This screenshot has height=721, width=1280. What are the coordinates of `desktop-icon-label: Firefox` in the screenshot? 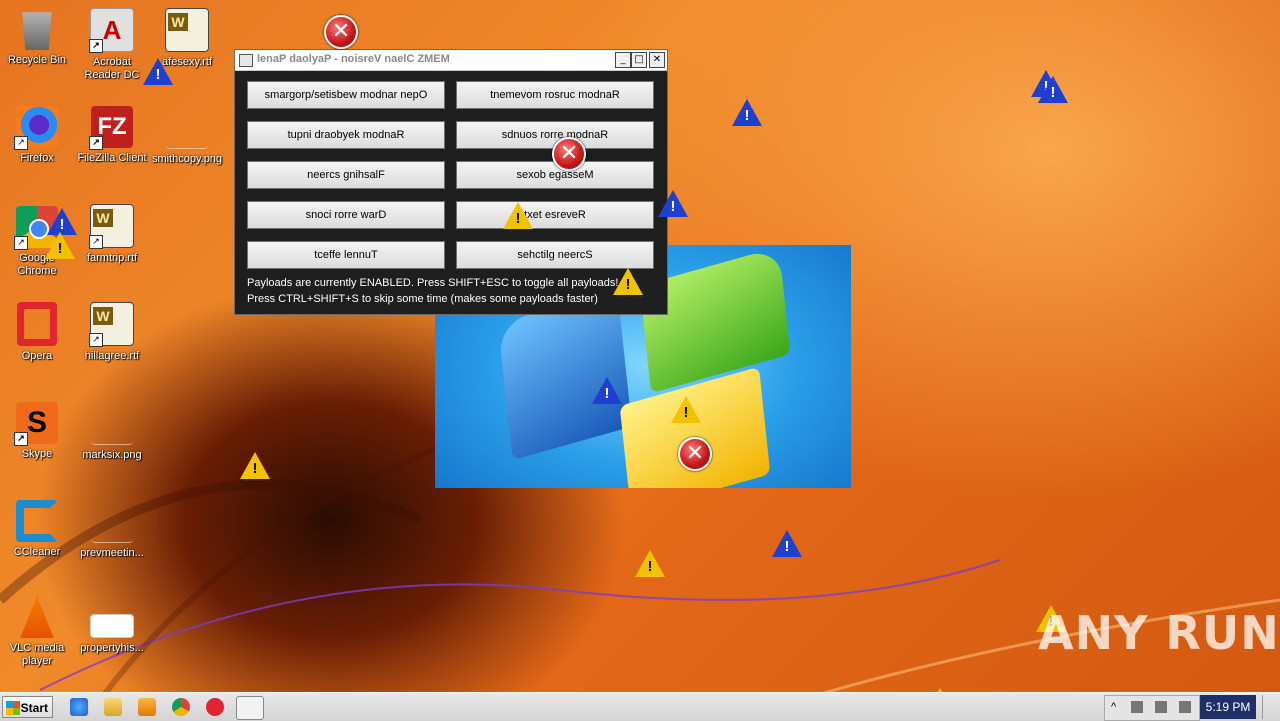 It's located at (37, 158).